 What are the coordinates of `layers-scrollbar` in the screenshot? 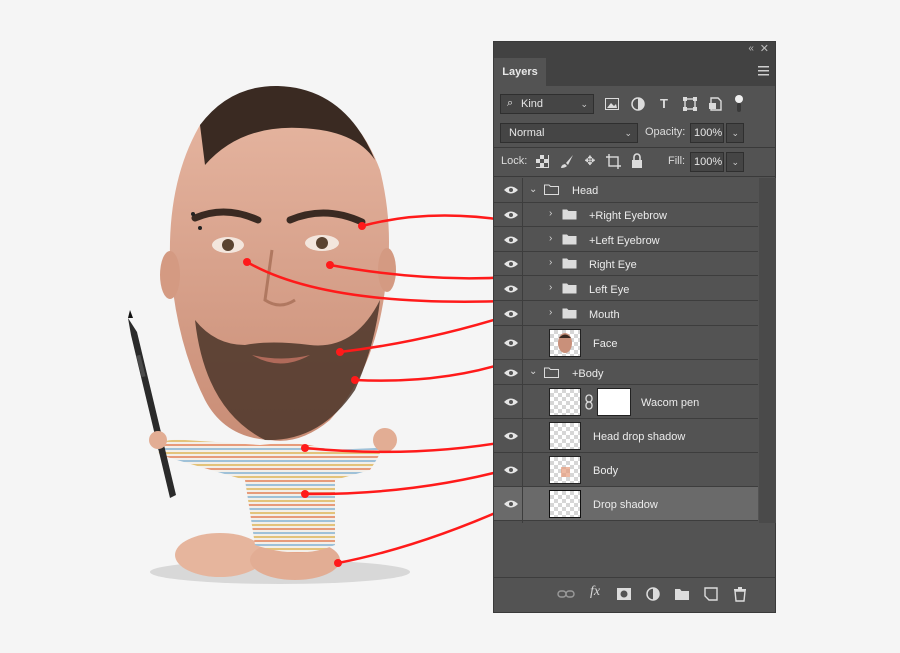 It's located at (767, 350).